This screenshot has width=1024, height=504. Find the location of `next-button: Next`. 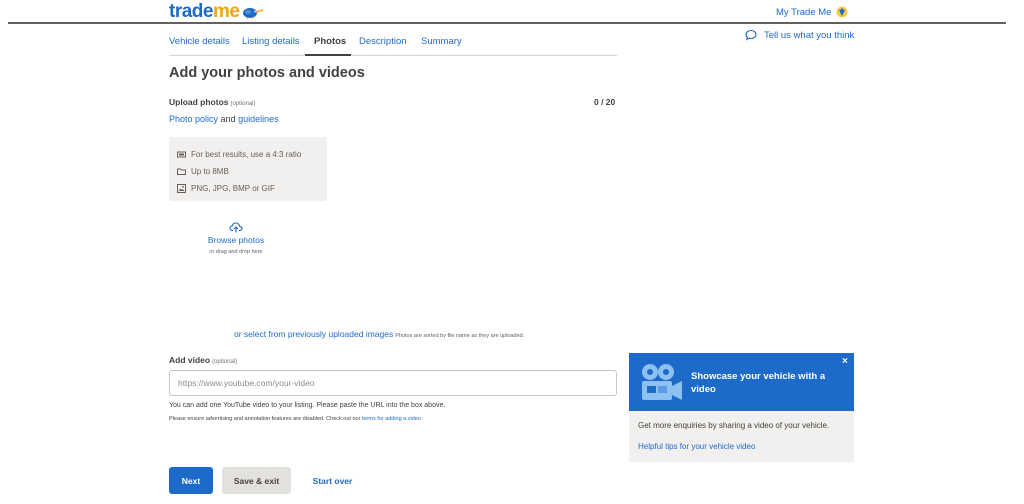

next-button: Next is located at coordinates (191, 480).